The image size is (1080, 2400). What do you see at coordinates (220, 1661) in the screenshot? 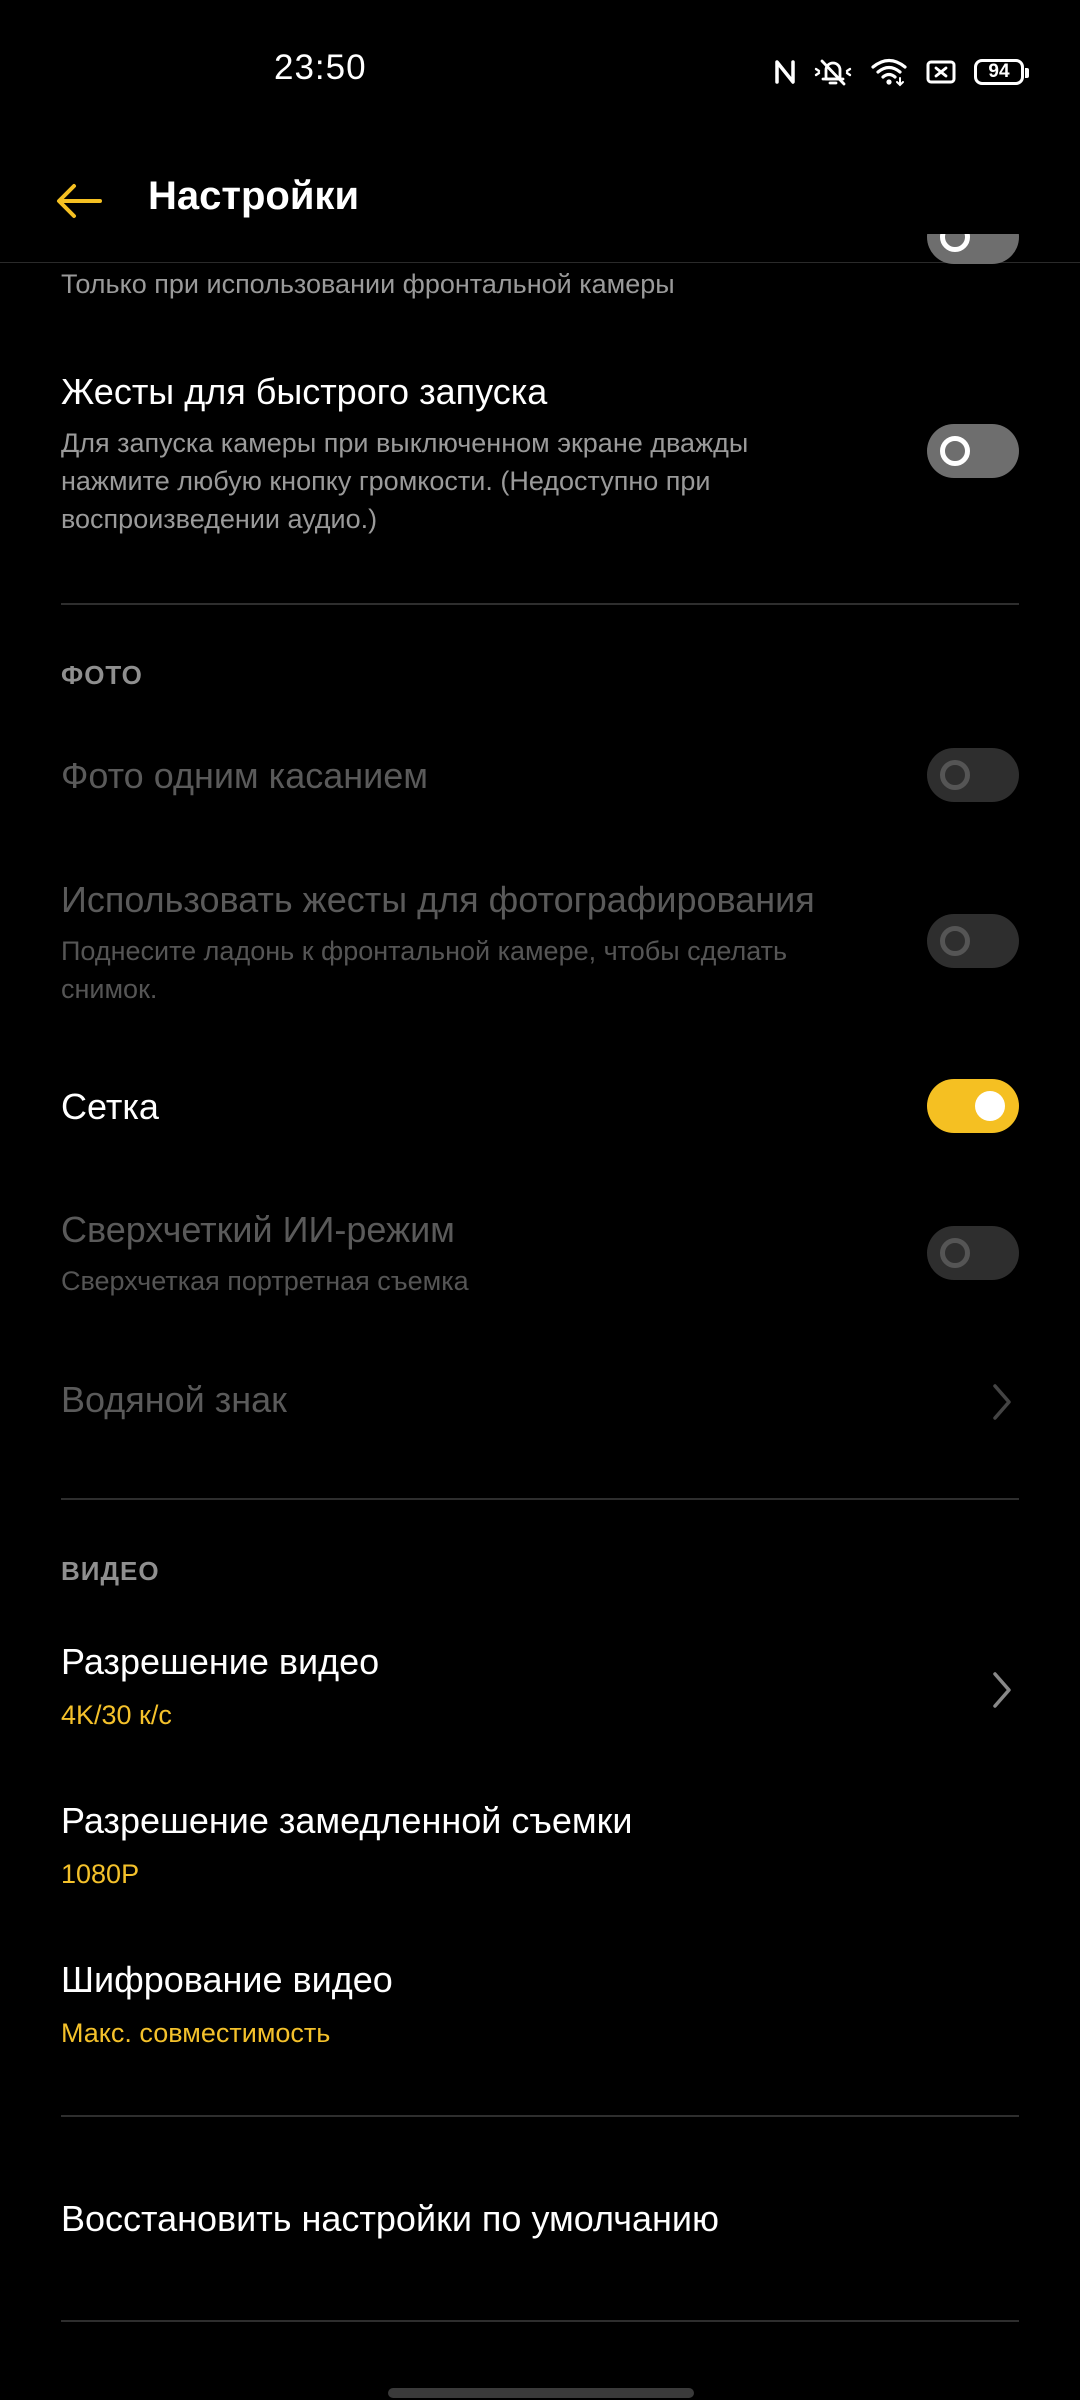
I see `video-resolution-title: Разрешение видео` at bounding box center [220, 1661].